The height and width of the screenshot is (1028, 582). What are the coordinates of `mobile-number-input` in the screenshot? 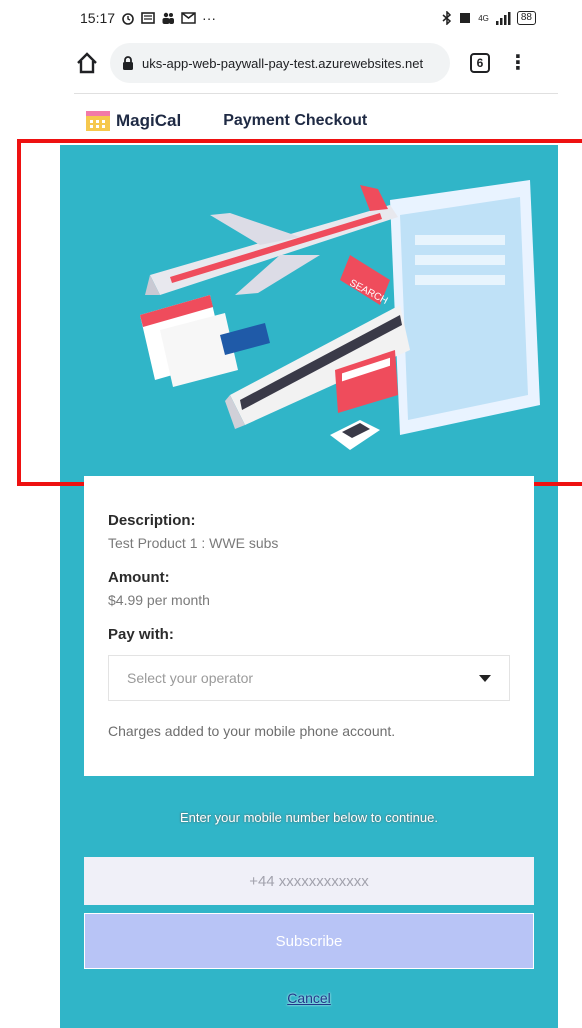 It's located at (309, 881).